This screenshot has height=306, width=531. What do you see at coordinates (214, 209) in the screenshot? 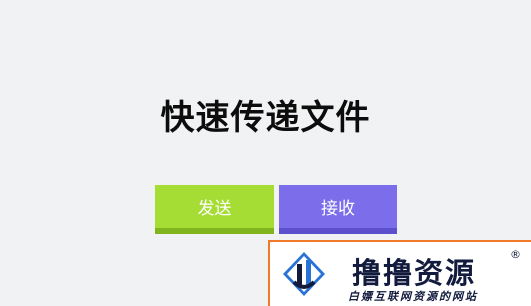
I see `send-button: 发送` at bounding box center [214, 209].